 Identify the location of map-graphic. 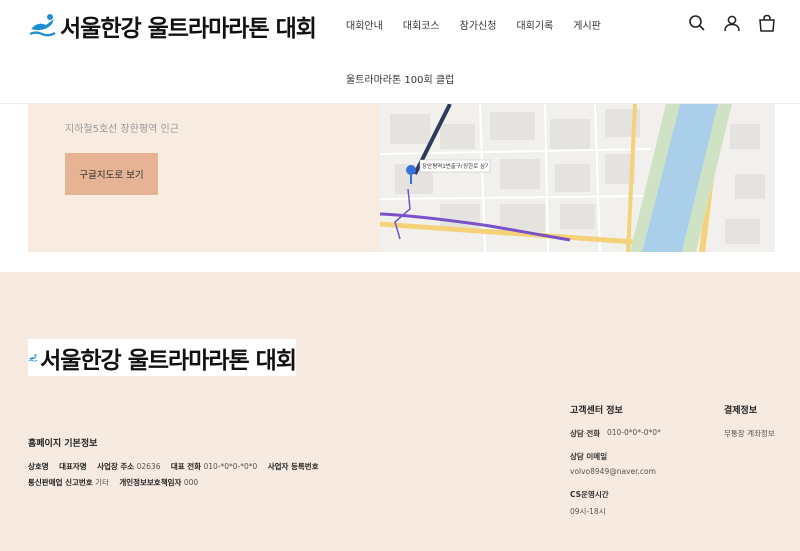
(577, 178).